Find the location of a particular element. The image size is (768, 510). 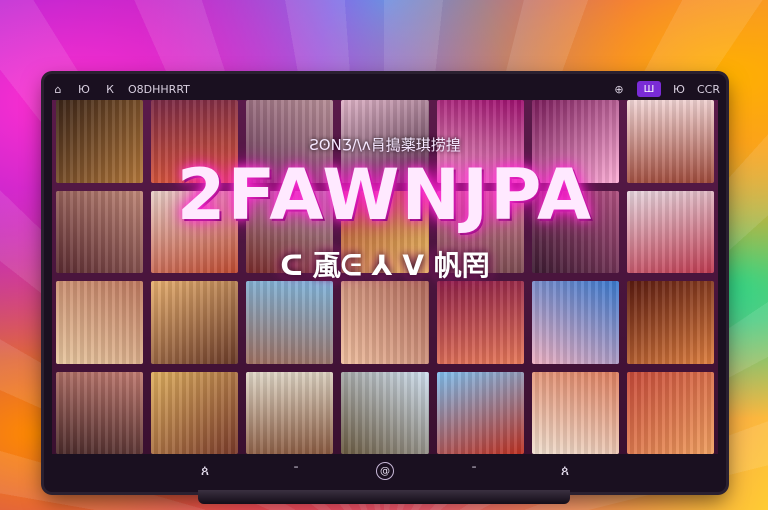

toolbar-item-1: Ю is located at coordinates (84, 89).